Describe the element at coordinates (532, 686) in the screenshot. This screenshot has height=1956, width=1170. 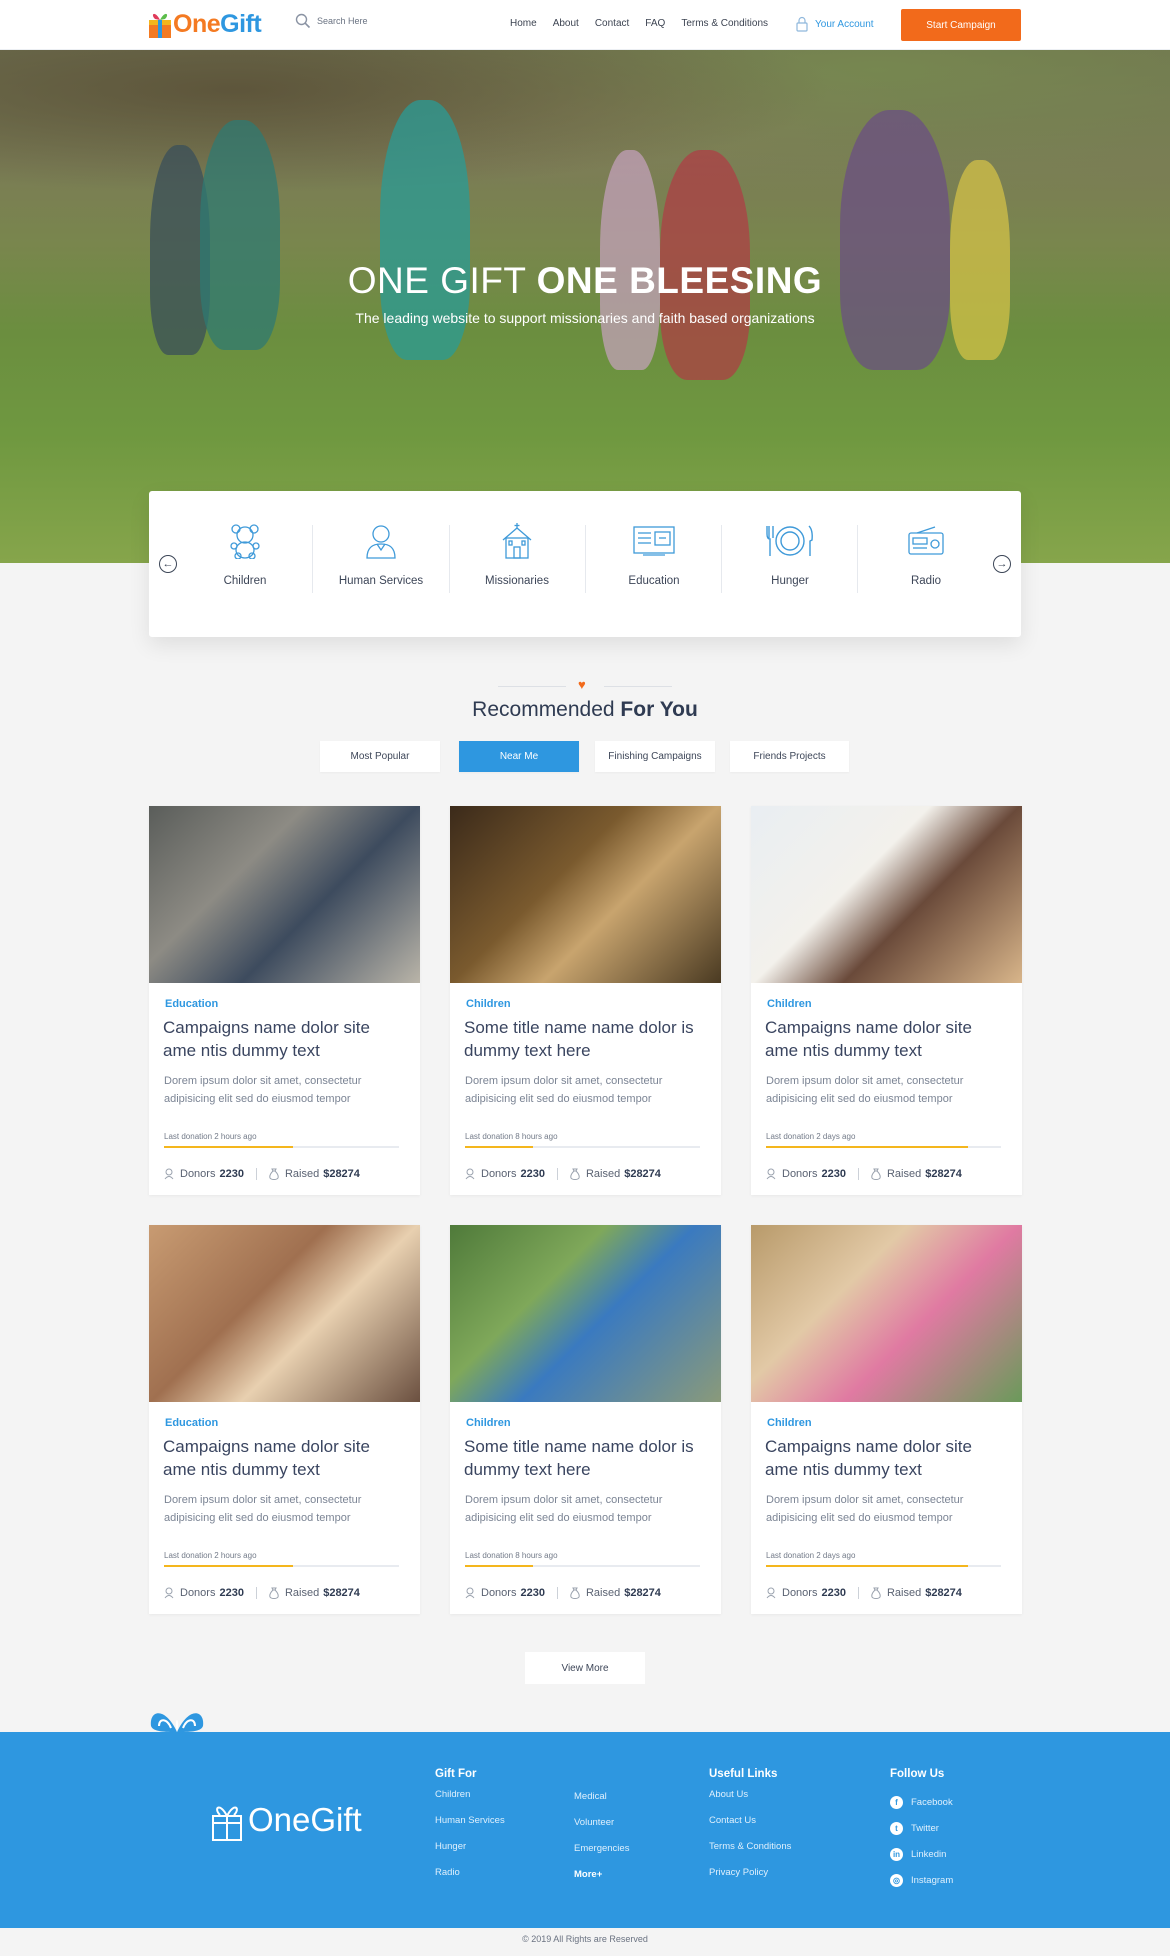
I see `heading-divider` at that location.